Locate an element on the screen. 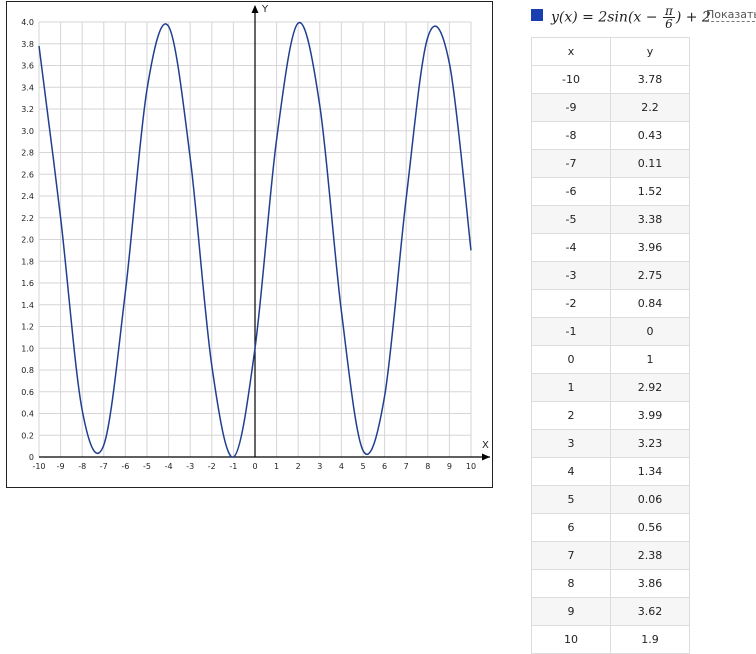  table-cell-y: 1.52 is located at coordinates (650, 191).